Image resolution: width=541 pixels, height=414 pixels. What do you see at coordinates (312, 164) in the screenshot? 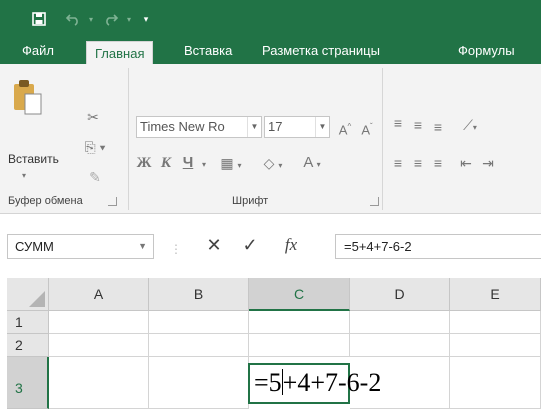
I see `font-color-icon: A ▾` at bounding box center [312, 164].